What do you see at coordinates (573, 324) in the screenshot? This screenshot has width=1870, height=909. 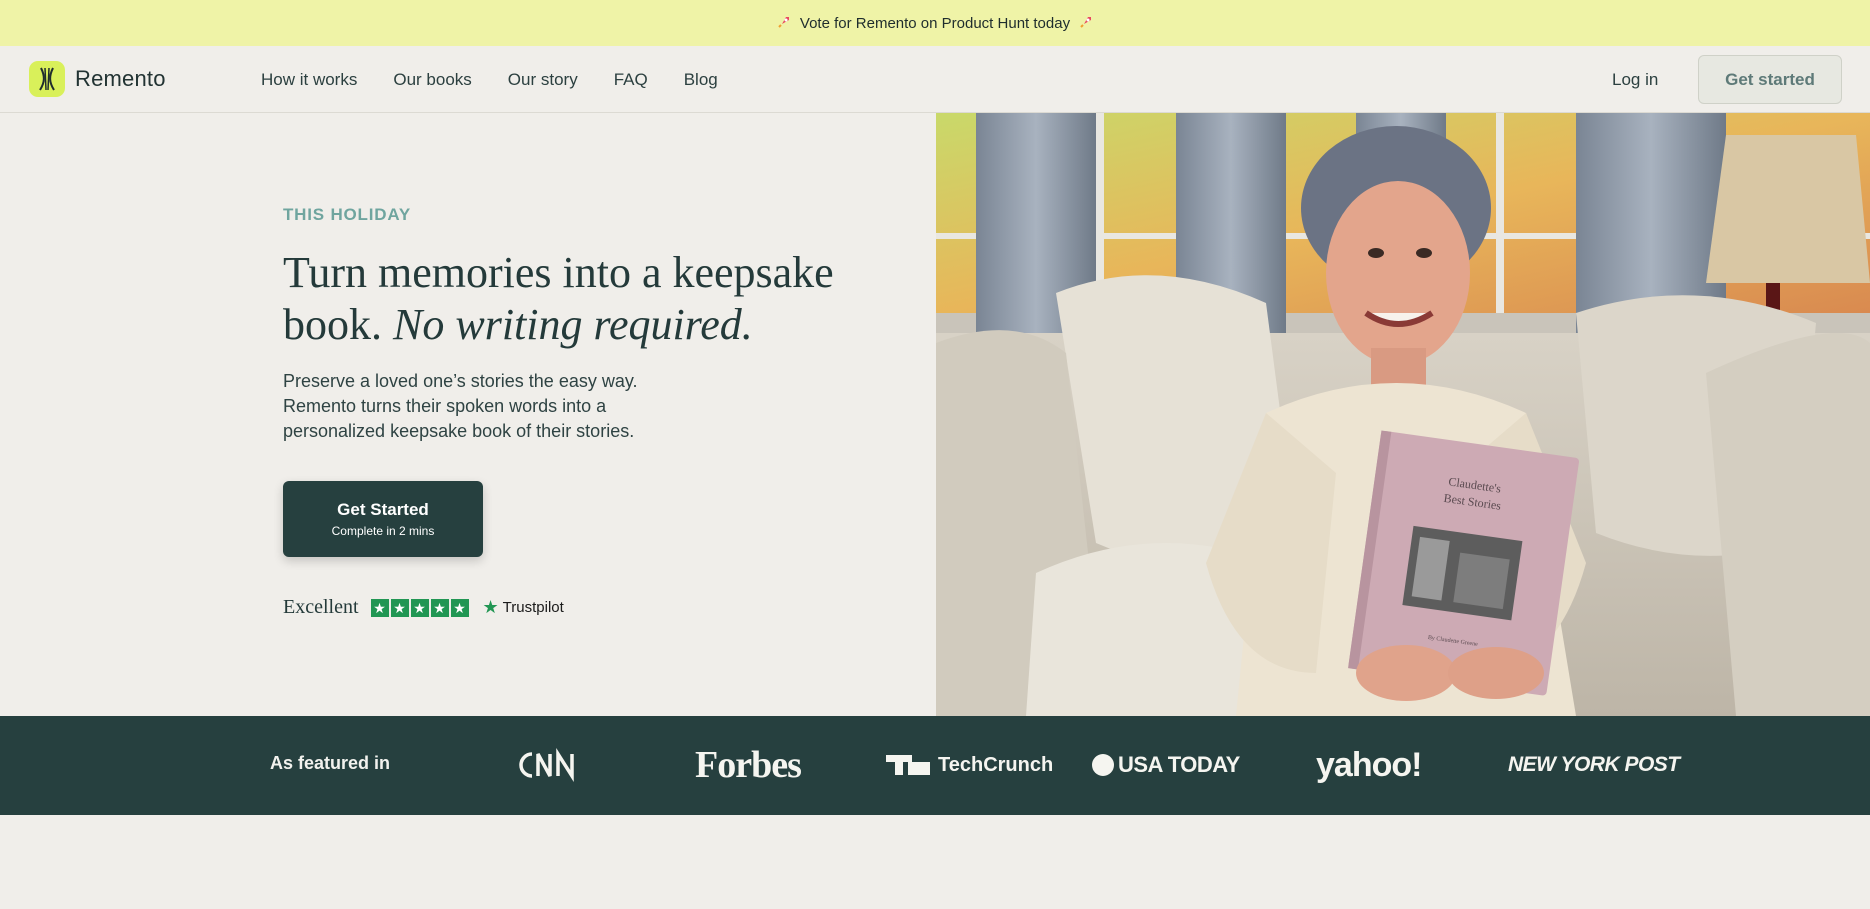 I see `headline-italic: No writing required.` at bounding box center [573, 324].